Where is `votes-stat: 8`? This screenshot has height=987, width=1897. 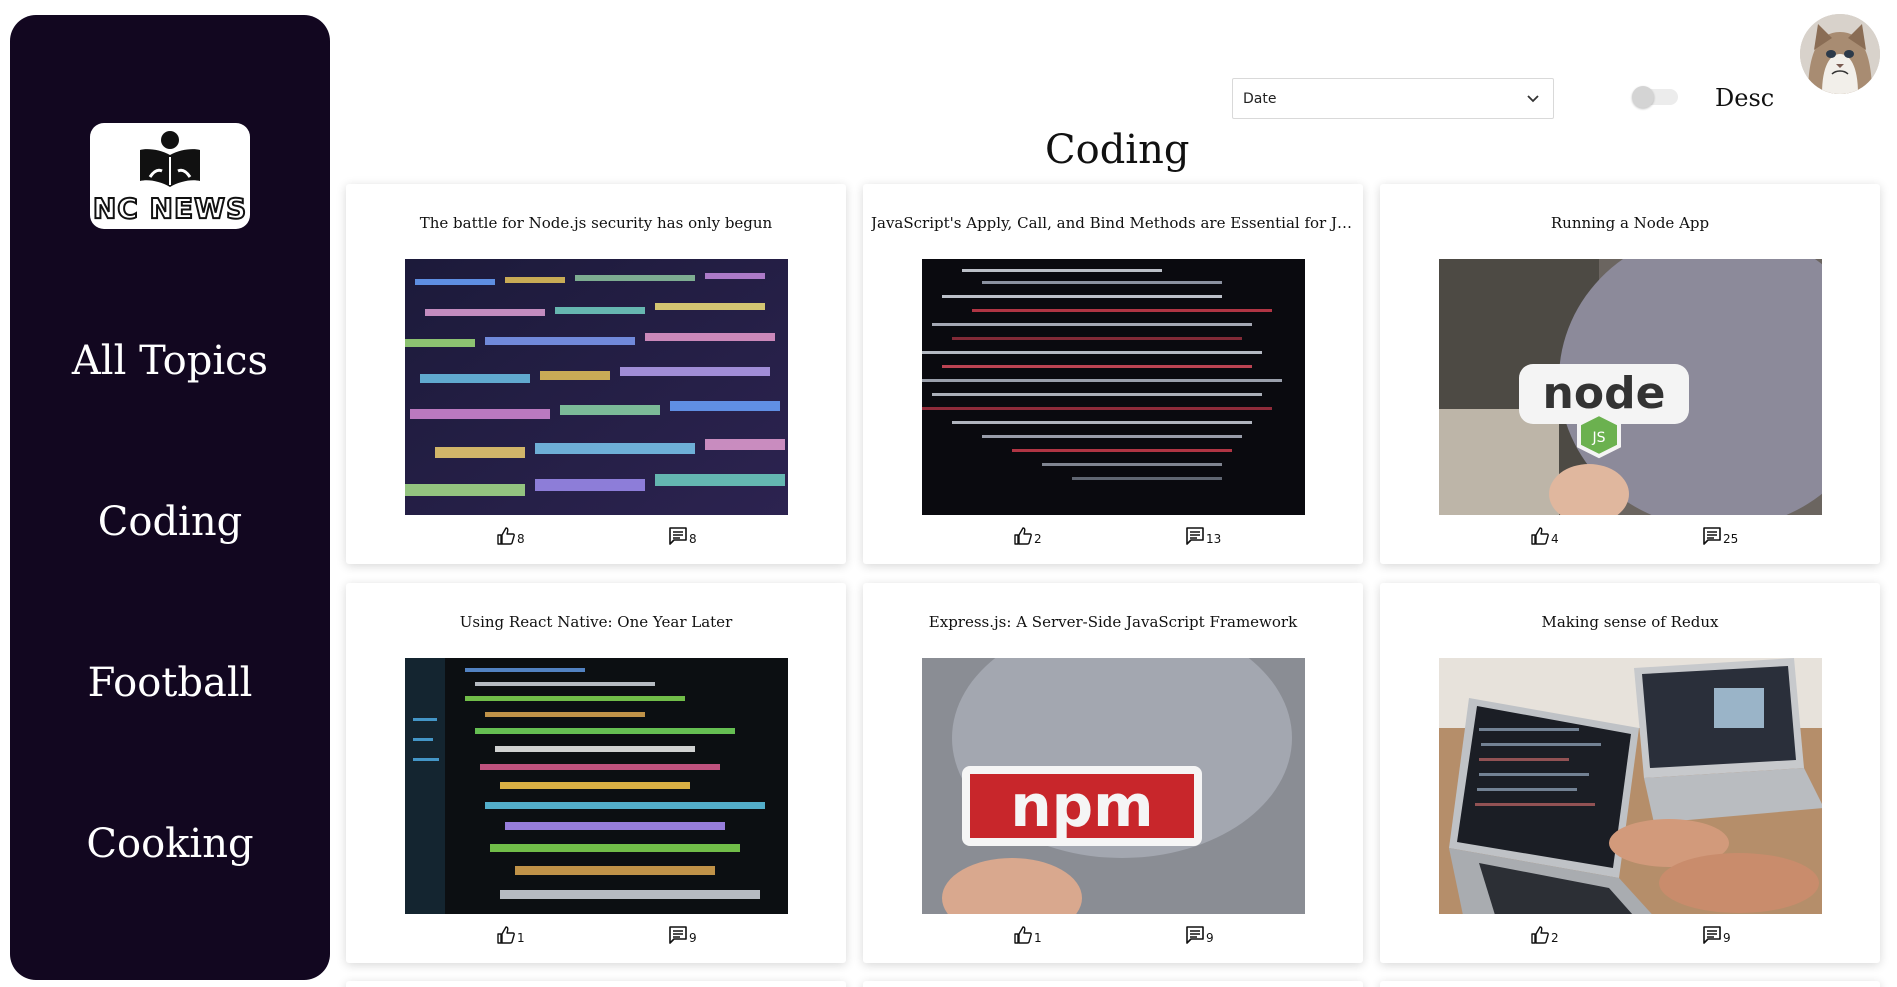 votes-stat: 8 is located at coordinates (510, 536).